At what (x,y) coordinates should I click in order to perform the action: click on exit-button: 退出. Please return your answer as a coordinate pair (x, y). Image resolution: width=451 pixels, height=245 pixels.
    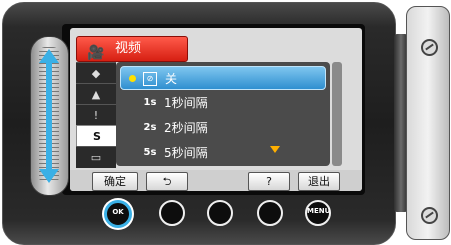
    Looking at the image, I should click on (319, 181).